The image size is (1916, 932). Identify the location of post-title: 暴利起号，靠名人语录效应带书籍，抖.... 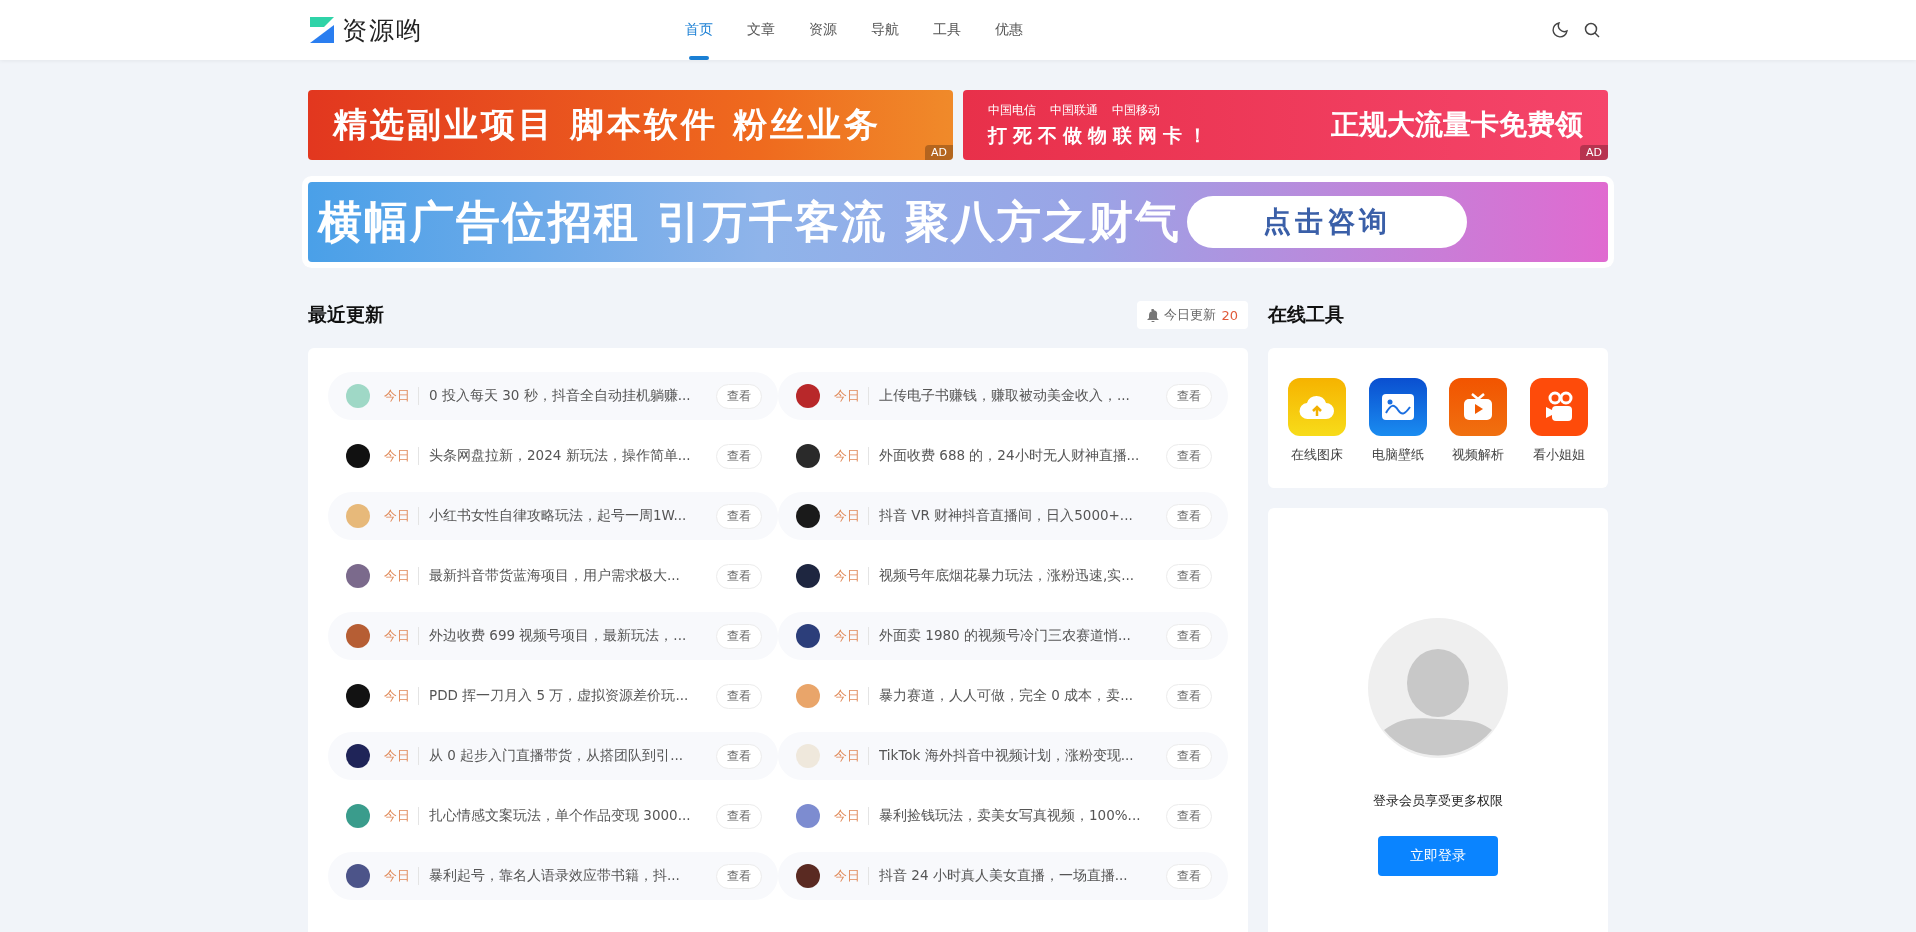
(565, 876).